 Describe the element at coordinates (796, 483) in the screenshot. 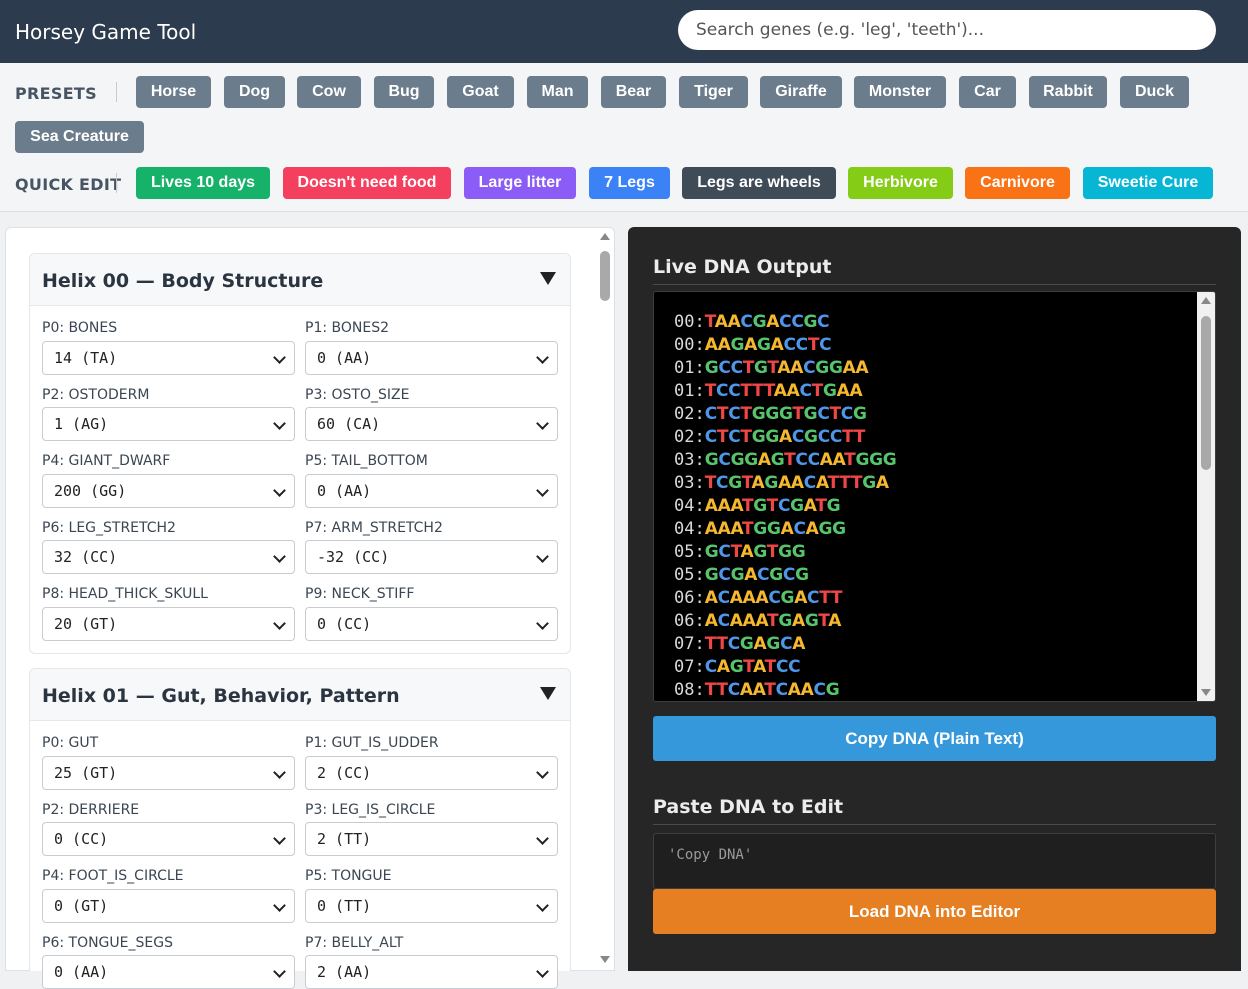

I see `dna-sequence: TCGTAGAACATTTGA` at that location.